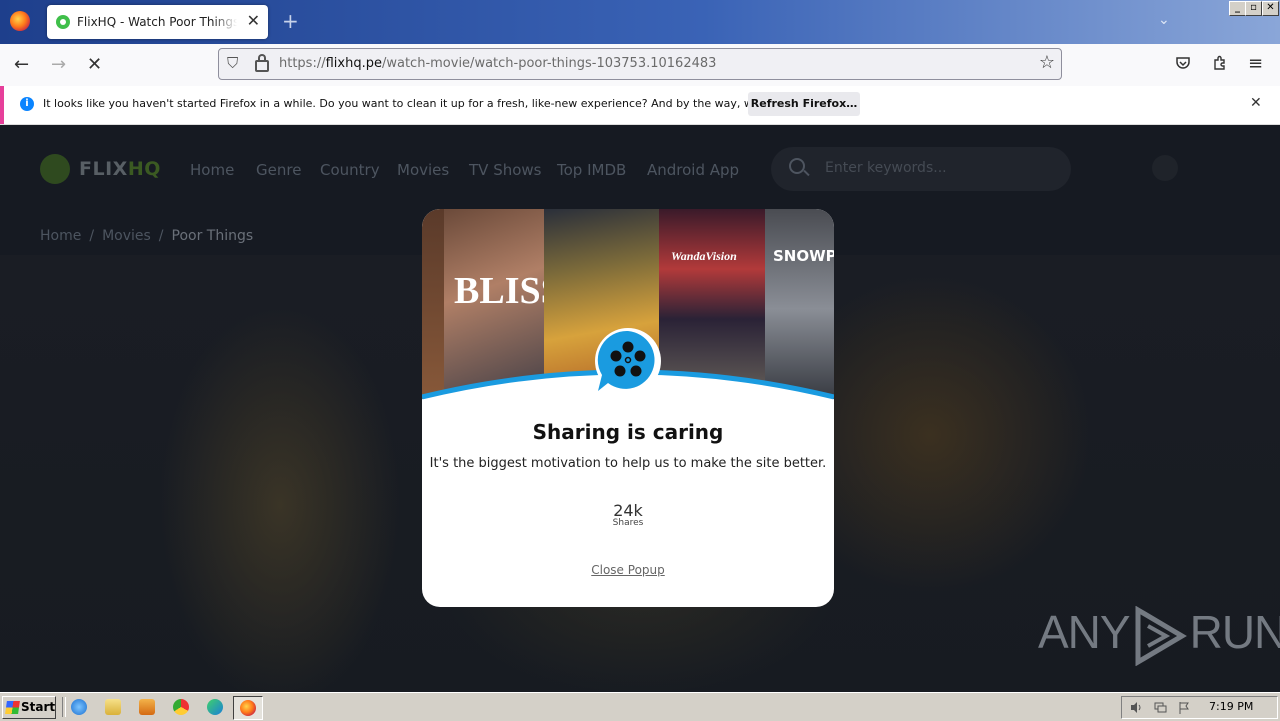  I want to click on windows-flag-icon, so click(12, 707).